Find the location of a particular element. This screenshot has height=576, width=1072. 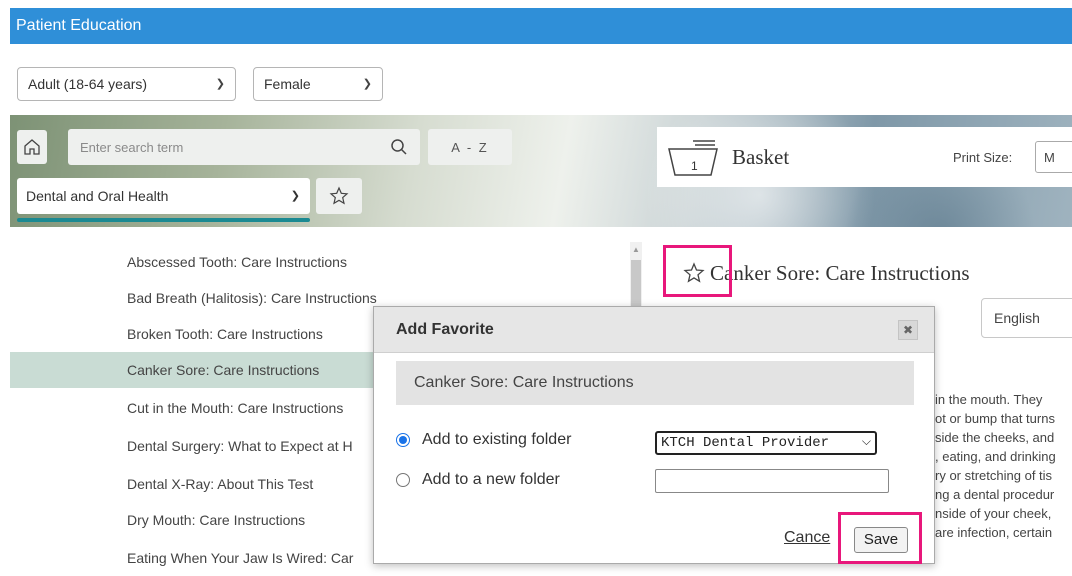

home-icon is located at coordinates (32, 147).